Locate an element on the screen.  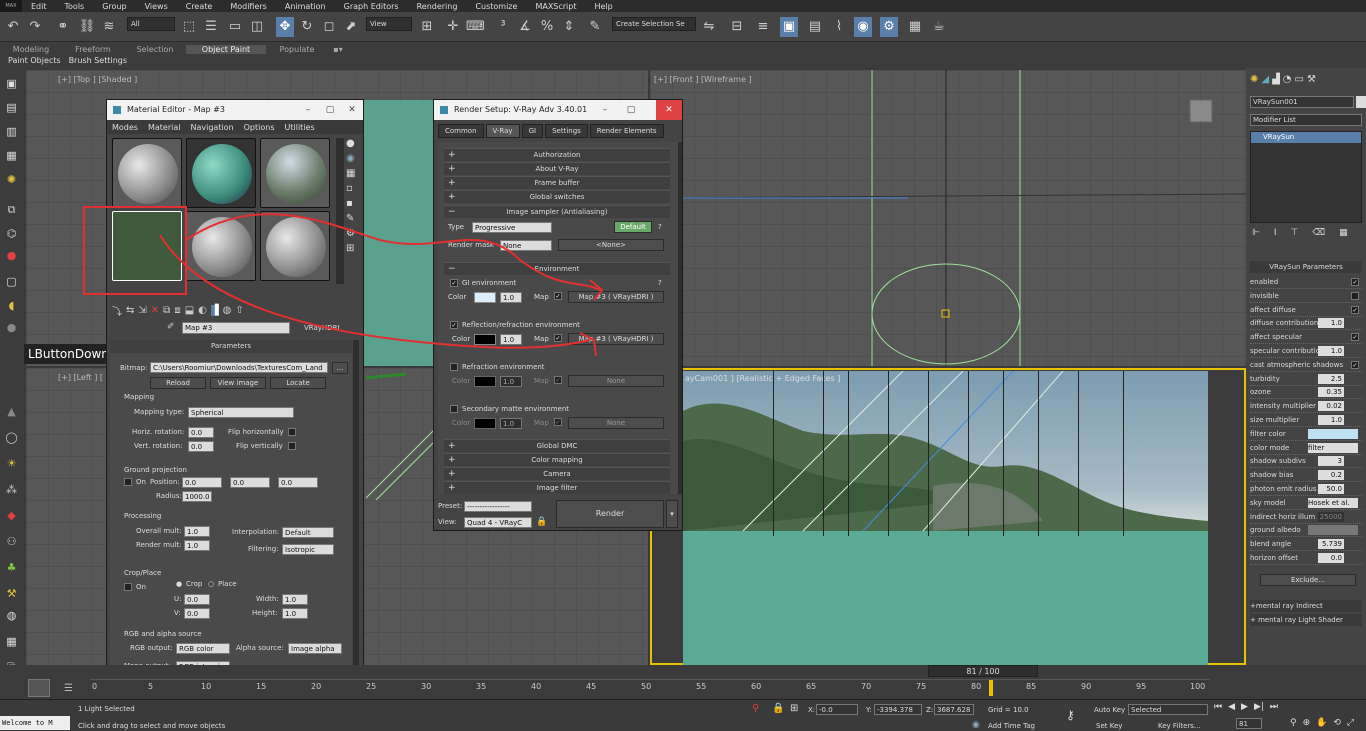
render-mask-dropdown: None is located at coordinates (526, 245).